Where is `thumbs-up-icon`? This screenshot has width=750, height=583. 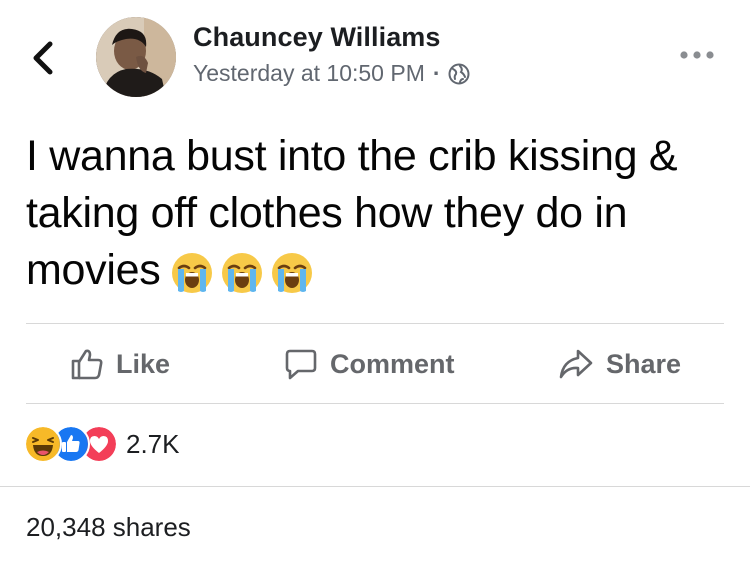
thumbs-up-icon is located at coordinates (87, 364).